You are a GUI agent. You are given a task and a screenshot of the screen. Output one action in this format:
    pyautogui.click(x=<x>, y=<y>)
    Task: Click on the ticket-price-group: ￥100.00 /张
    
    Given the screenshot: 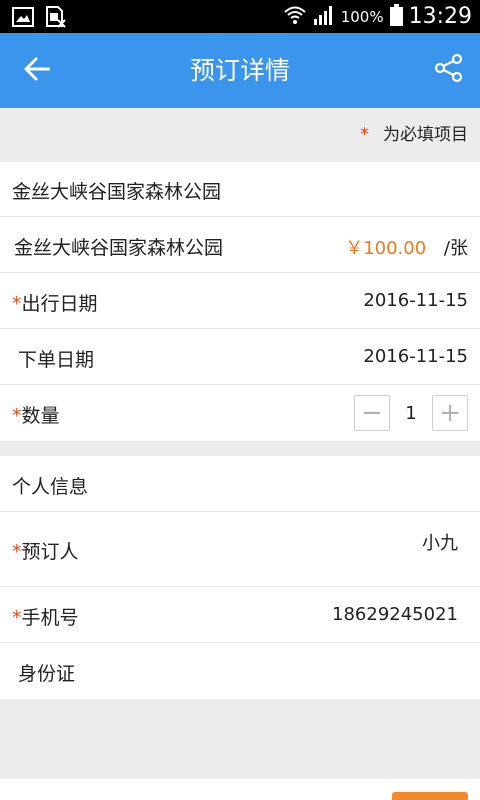 What is the action you would take?
    pyautogui.click(x=406, y=247)
    